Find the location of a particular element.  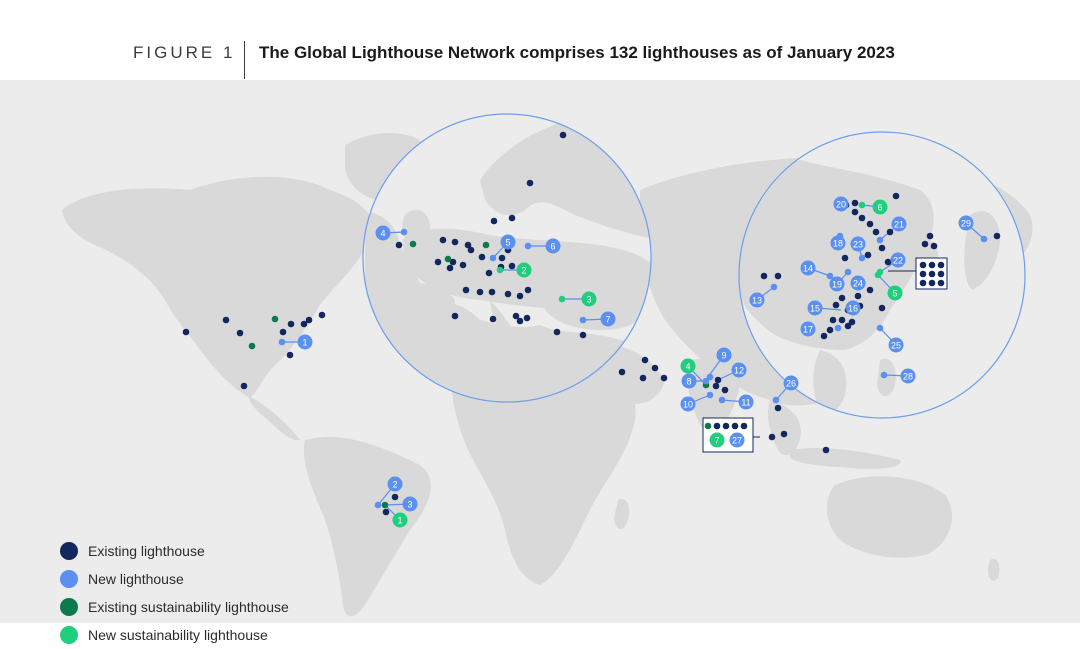

callout-number: 1 is located at coordinates (304, 343).